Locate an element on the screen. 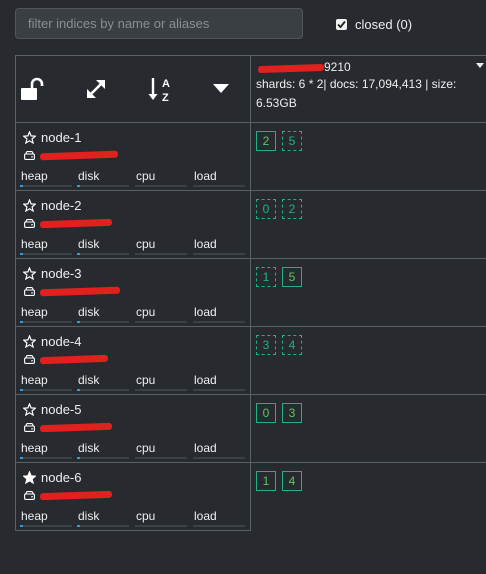  node-shards: 25 is located at coordinates (282, 141).